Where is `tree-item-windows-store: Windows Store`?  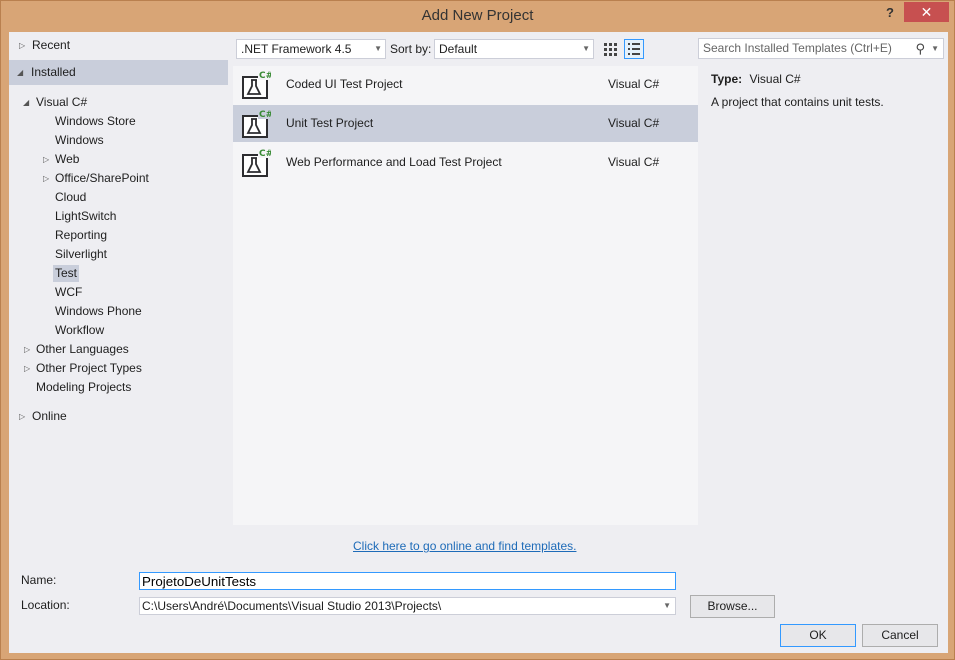 tree-item-windows-store: Windows Store is located at coordinates (95, 121).